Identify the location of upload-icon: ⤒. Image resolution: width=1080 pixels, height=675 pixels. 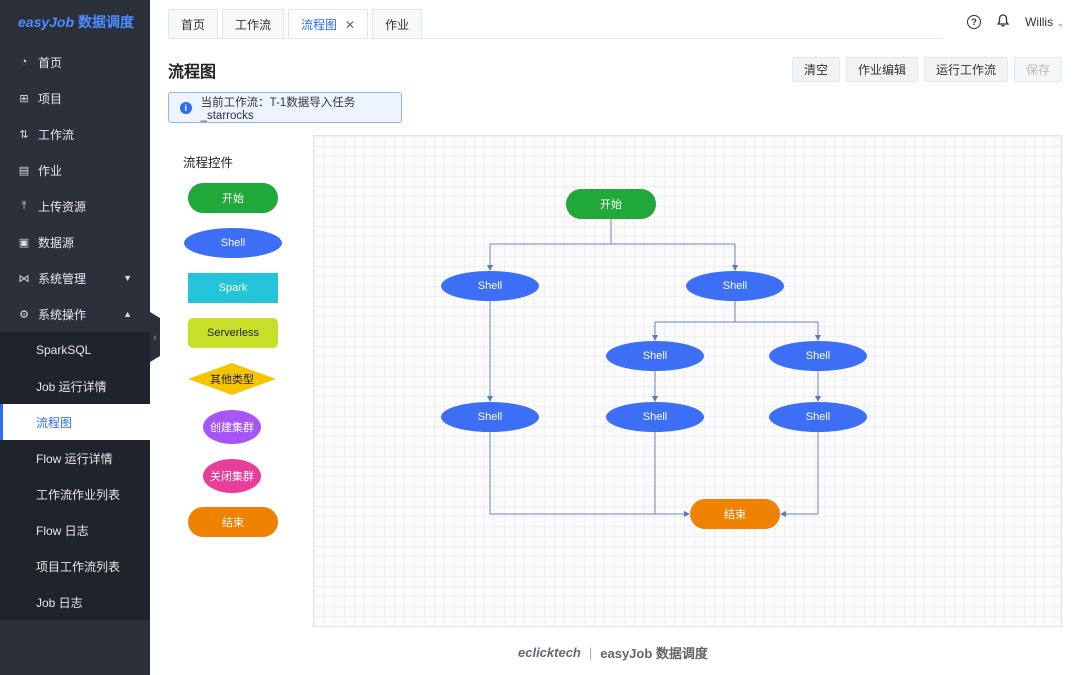
(24, 205).